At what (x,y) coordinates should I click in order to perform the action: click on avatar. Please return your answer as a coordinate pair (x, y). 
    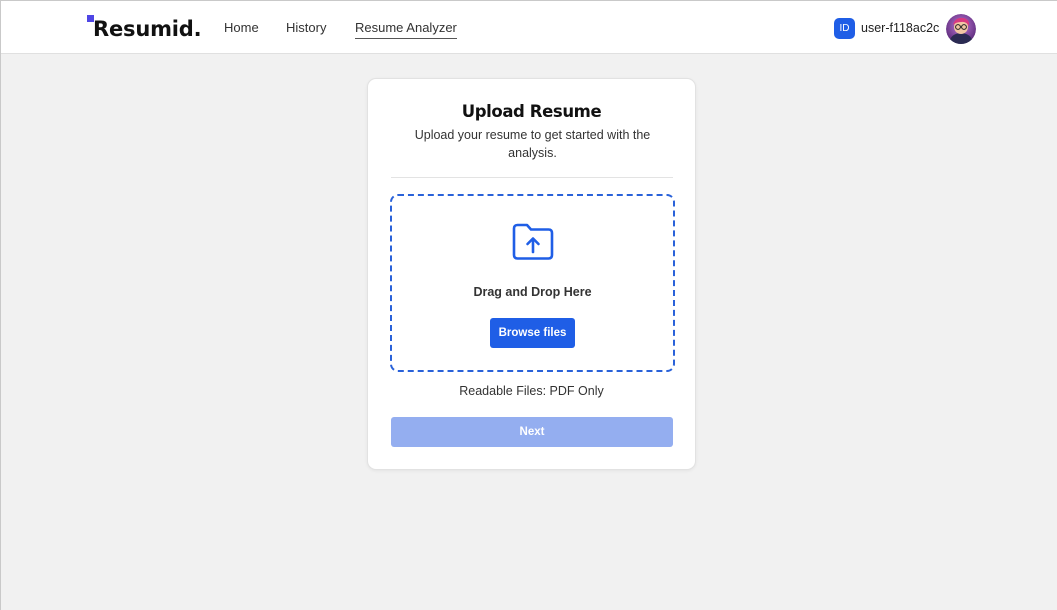
    Looking at the image, I should click on (961, 29).